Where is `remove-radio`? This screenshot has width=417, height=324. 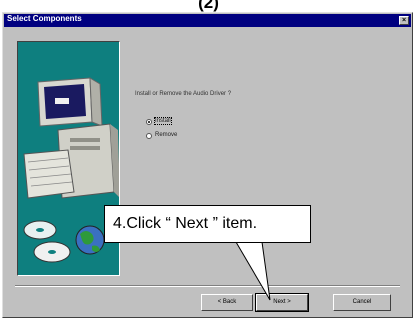
remove-radio is located at coordinates (149, 136).